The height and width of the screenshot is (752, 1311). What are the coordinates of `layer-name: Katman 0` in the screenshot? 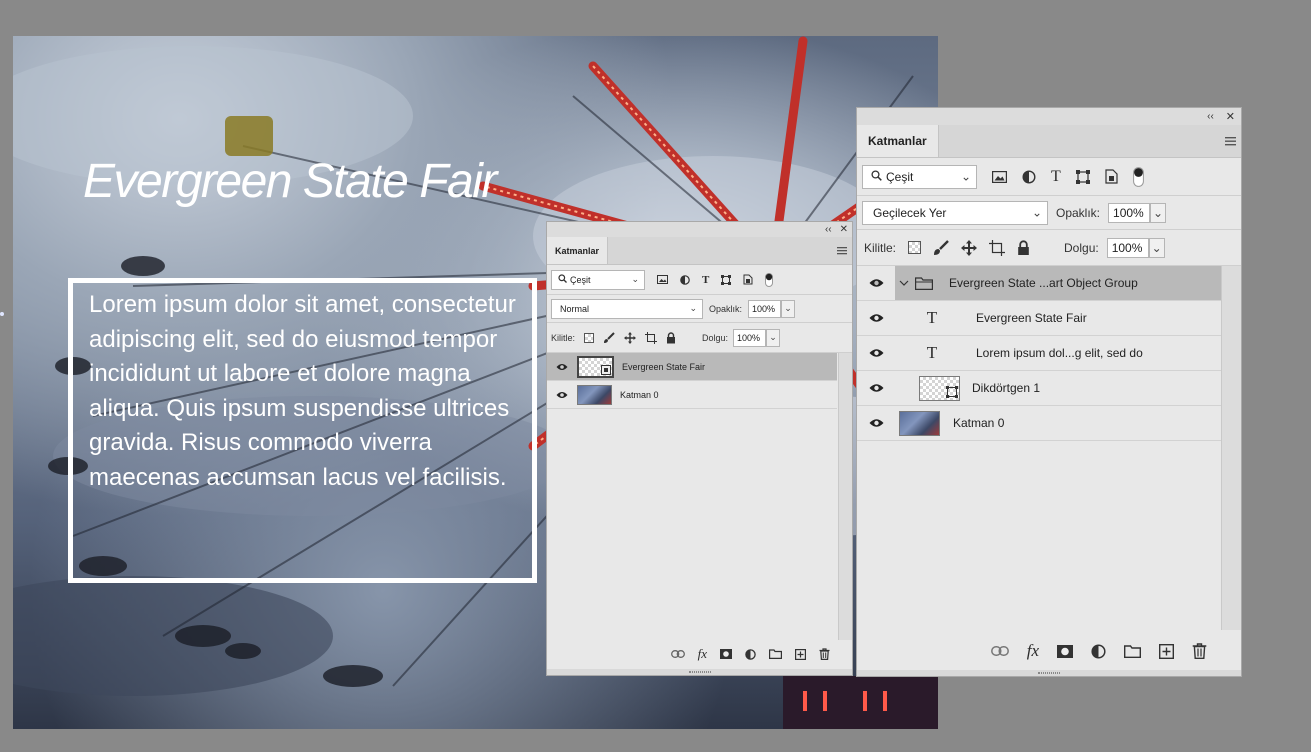 It's located at (639, 394).